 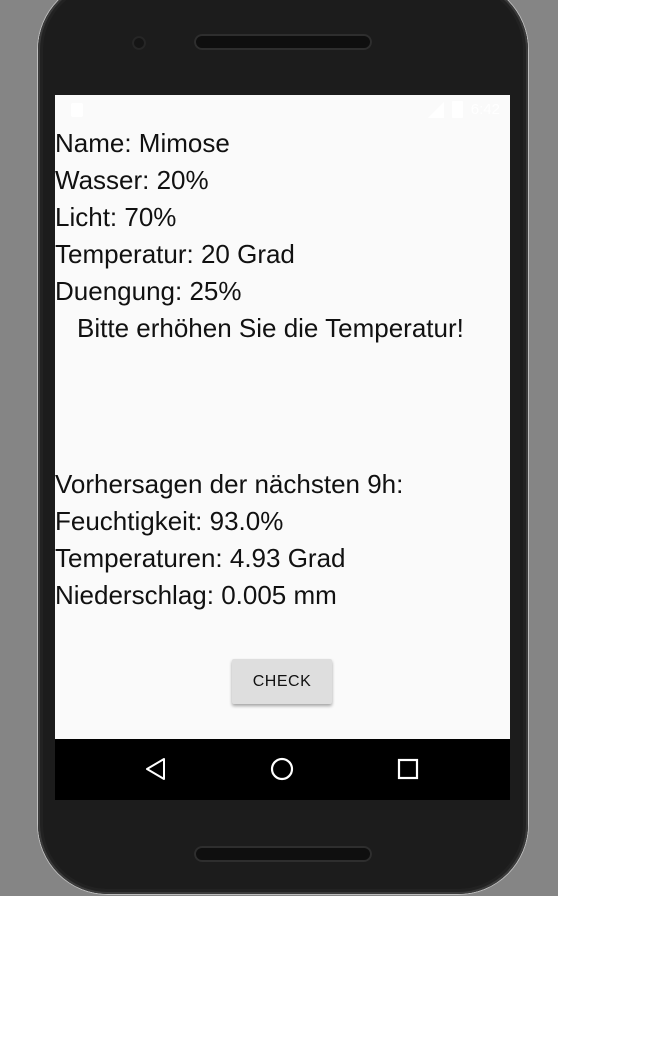 I want to click on recent-apps-square-icon, so click(x=408, y=769).